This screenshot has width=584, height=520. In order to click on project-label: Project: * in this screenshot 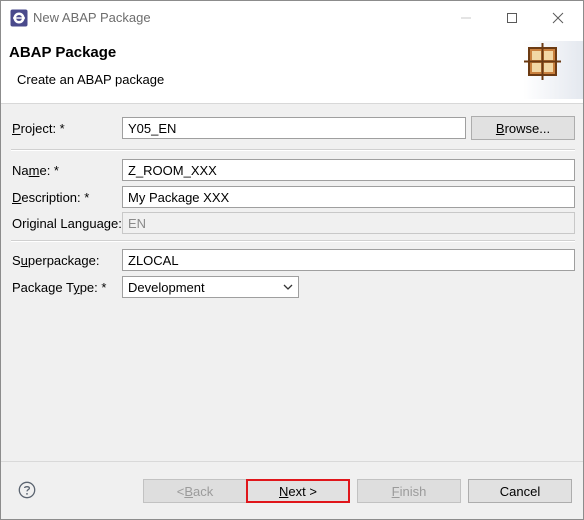, I will do `click(38, 128)`.